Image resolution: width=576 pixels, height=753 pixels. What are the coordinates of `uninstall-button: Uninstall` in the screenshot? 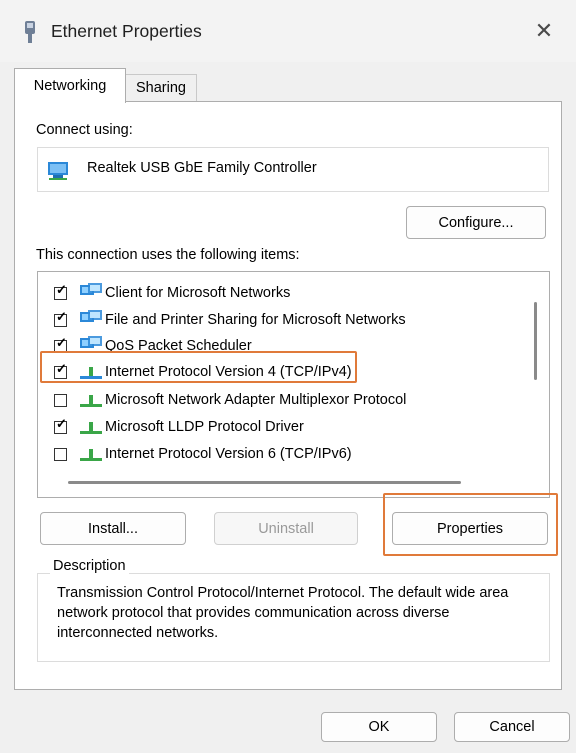 It's located at (286, 528).